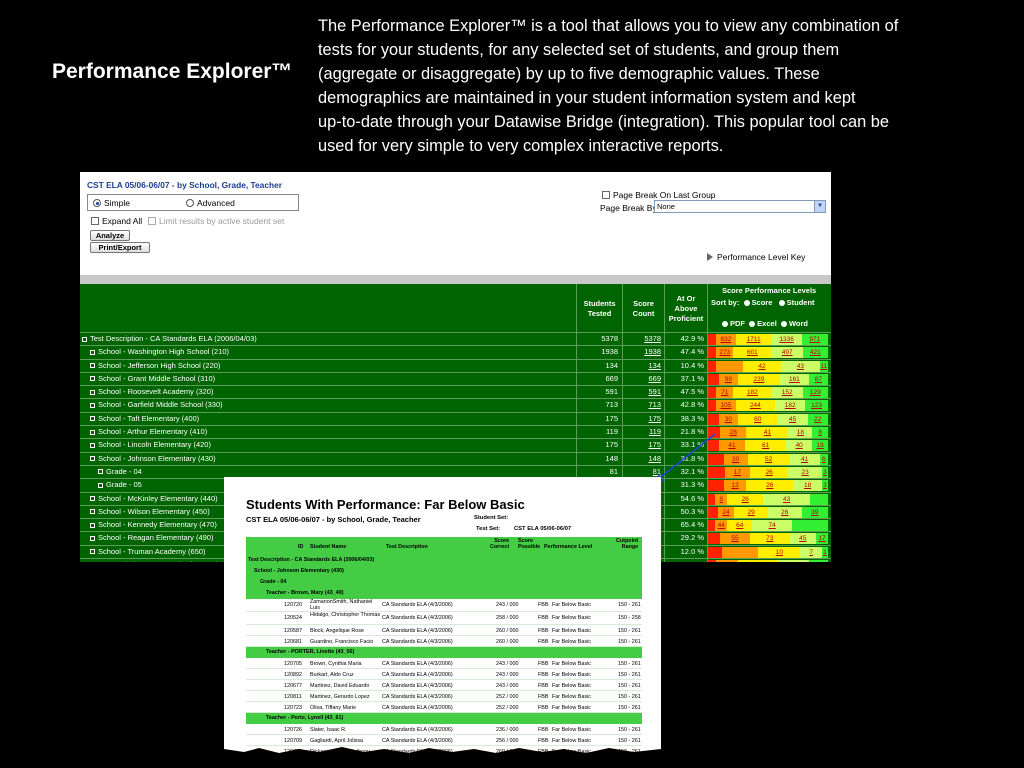  What do you see at coordinates (120, 485) in the screenshot?
I see `row-label: Grade - 05` at bounding box center [120, 485].